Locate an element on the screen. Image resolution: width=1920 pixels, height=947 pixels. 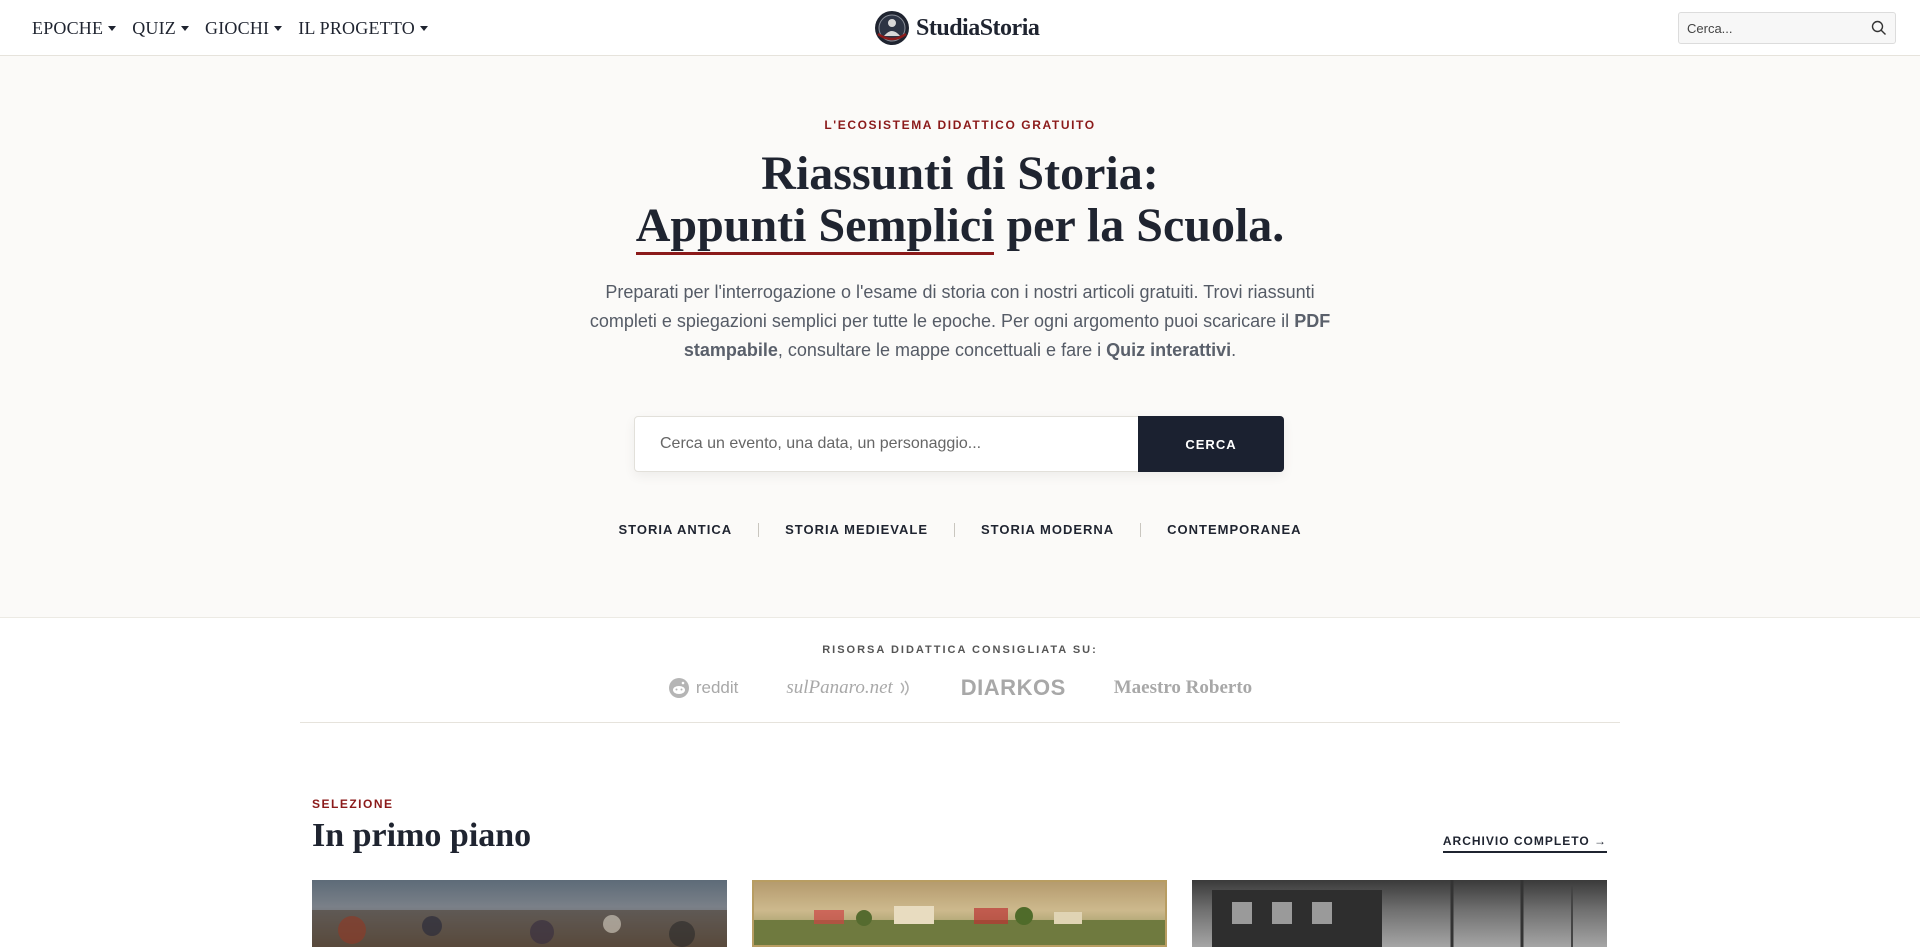
hero-title-rest: per la Scuola. is located at coordinates (1139, 225).